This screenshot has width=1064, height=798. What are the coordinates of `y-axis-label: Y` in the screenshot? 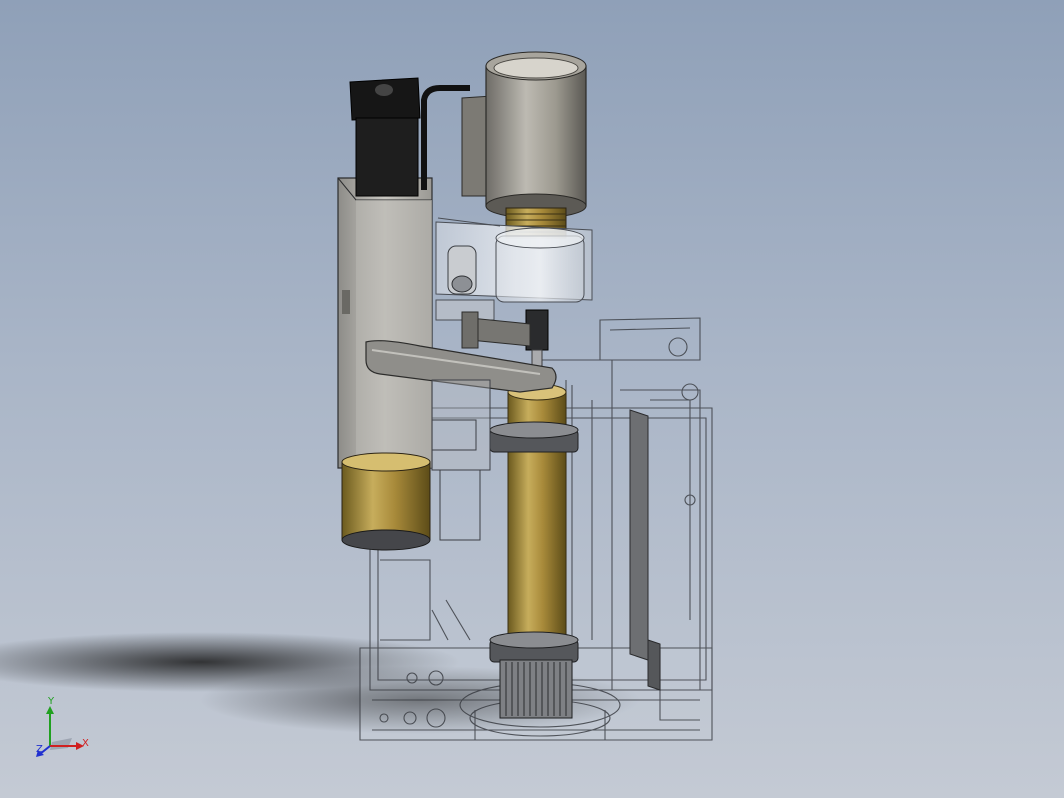 It's located at (51, 701).